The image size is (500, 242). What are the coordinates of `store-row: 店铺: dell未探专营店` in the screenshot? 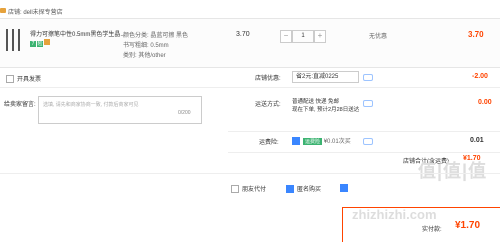 It's located at (250, 9).